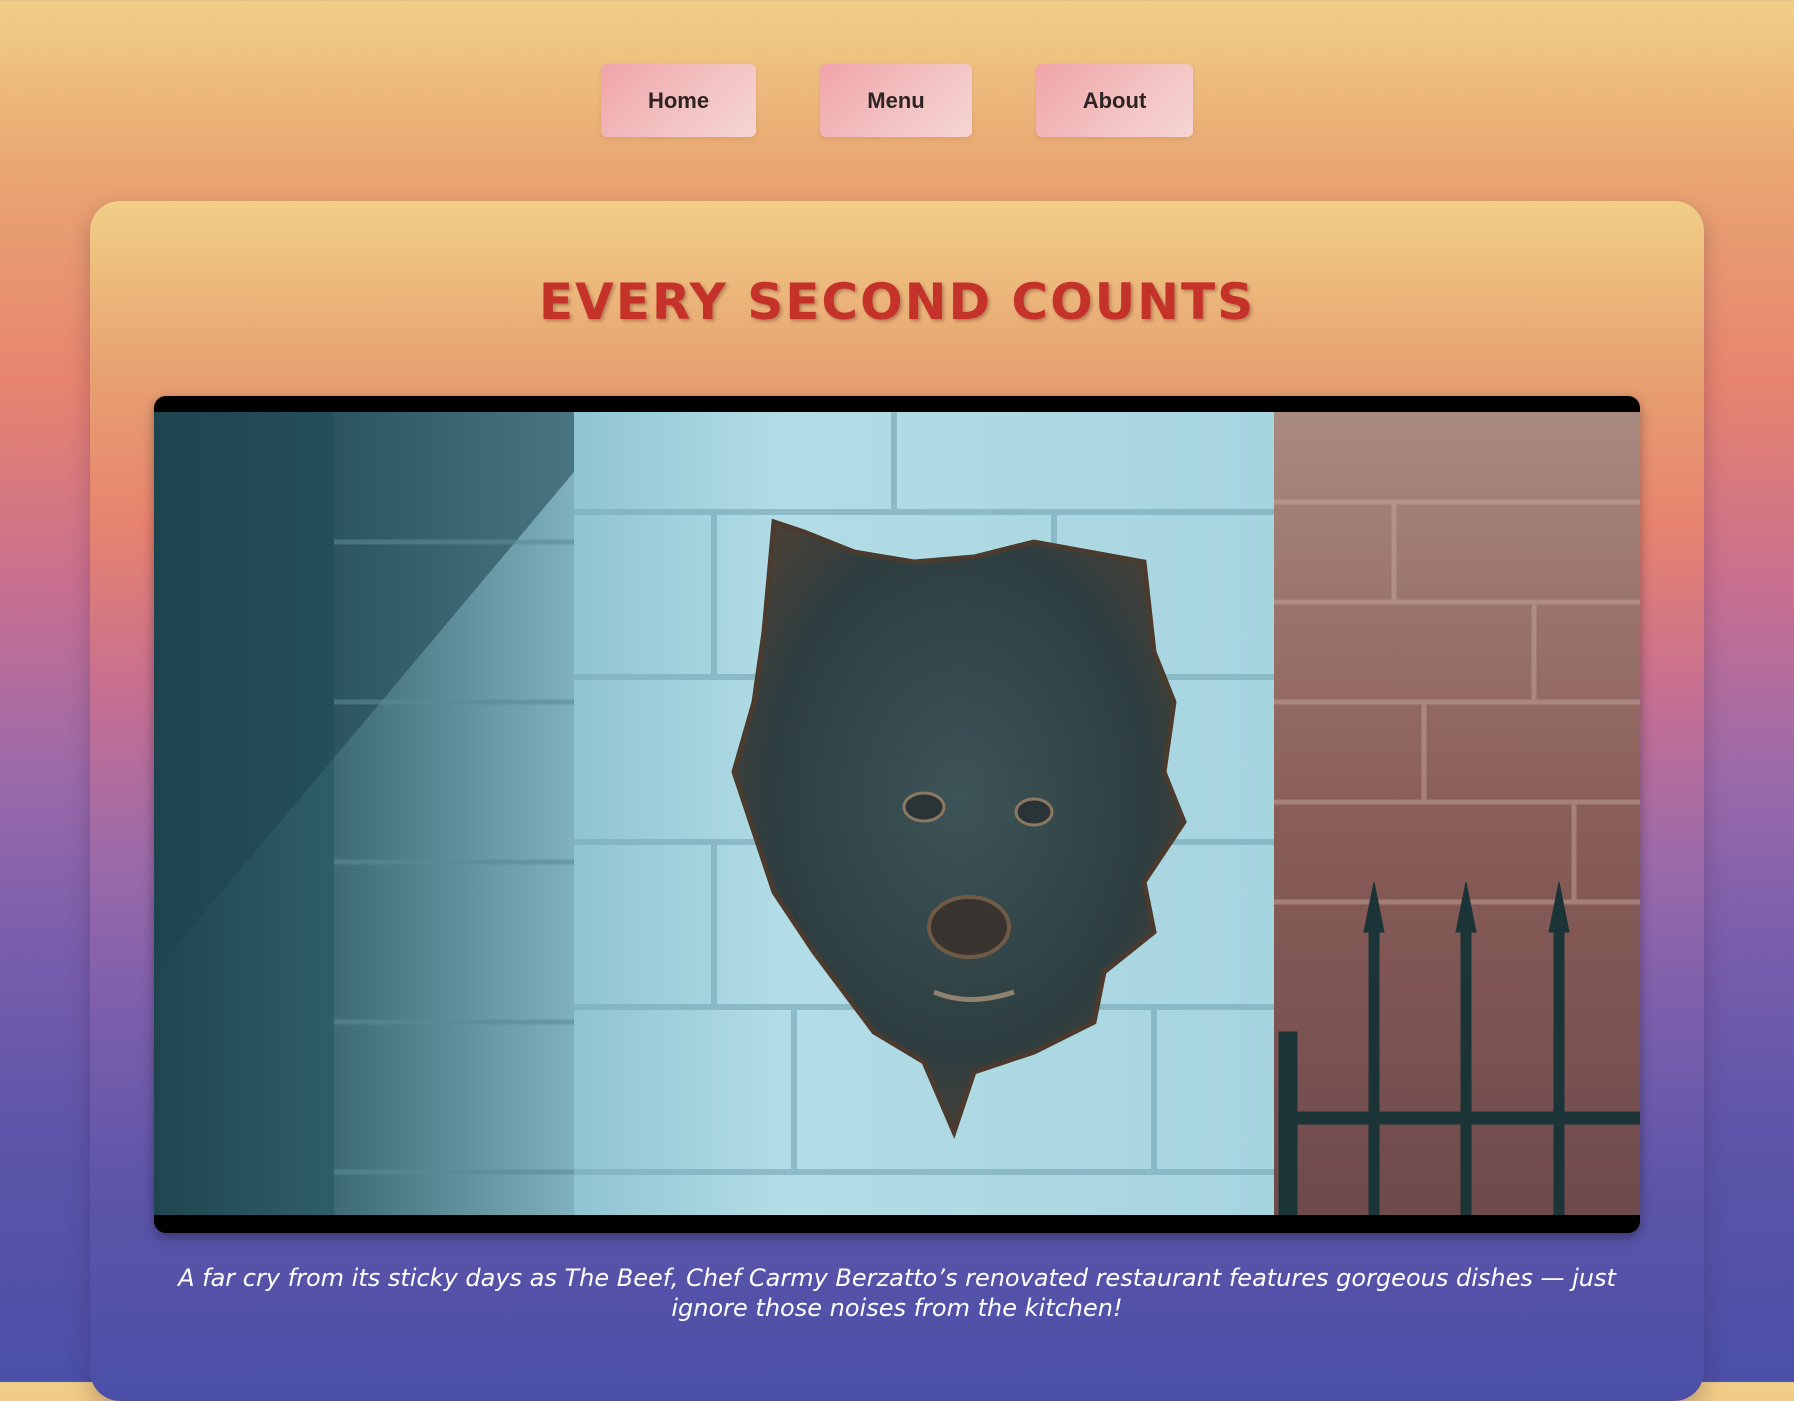 The height and width of the screenshot is (1401, 1794). I want to click on hero-title: EVERY SECOND COUNTS, so click(897, 302).